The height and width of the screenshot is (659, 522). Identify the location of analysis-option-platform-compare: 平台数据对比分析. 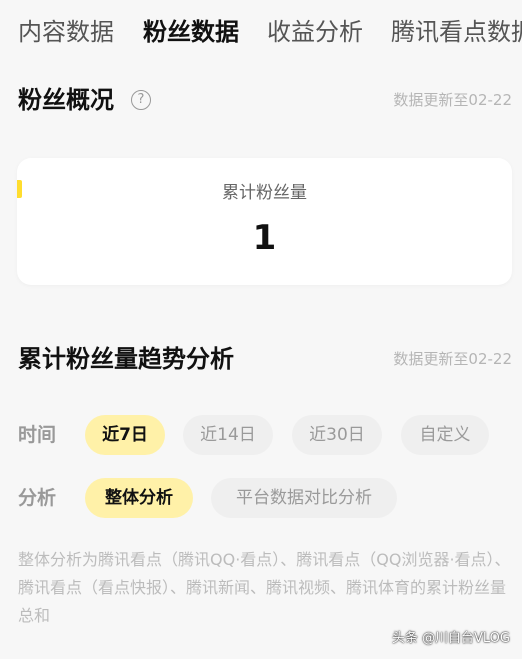
(304, 498).